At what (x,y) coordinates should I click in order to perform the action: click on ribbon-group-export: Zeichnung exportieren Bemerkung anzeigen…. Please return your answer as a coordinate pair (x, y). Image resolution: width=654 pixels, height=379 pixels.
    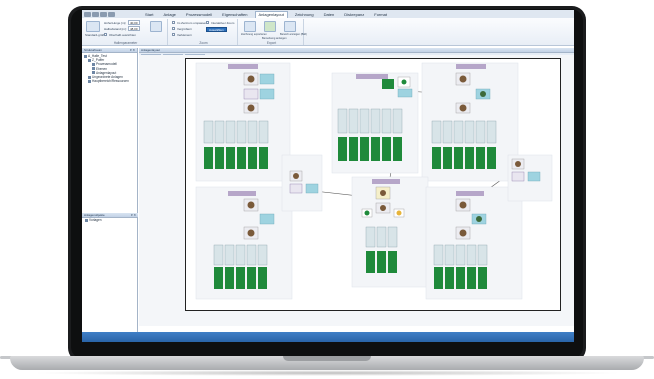
    Looking at the image, I should click on (273, 32).